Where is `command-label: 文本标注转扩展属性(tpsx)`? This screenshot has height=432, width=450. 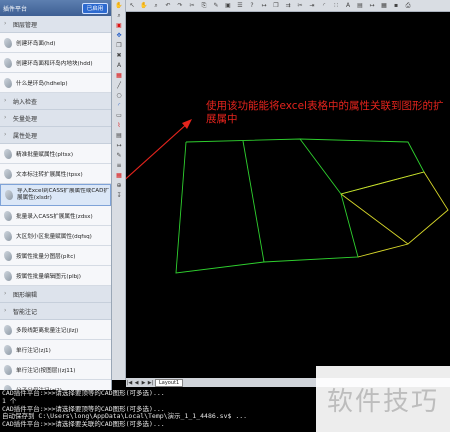
command-label: 文本标注转扩展属性(tpsx) is located at coordinates (49, 174).